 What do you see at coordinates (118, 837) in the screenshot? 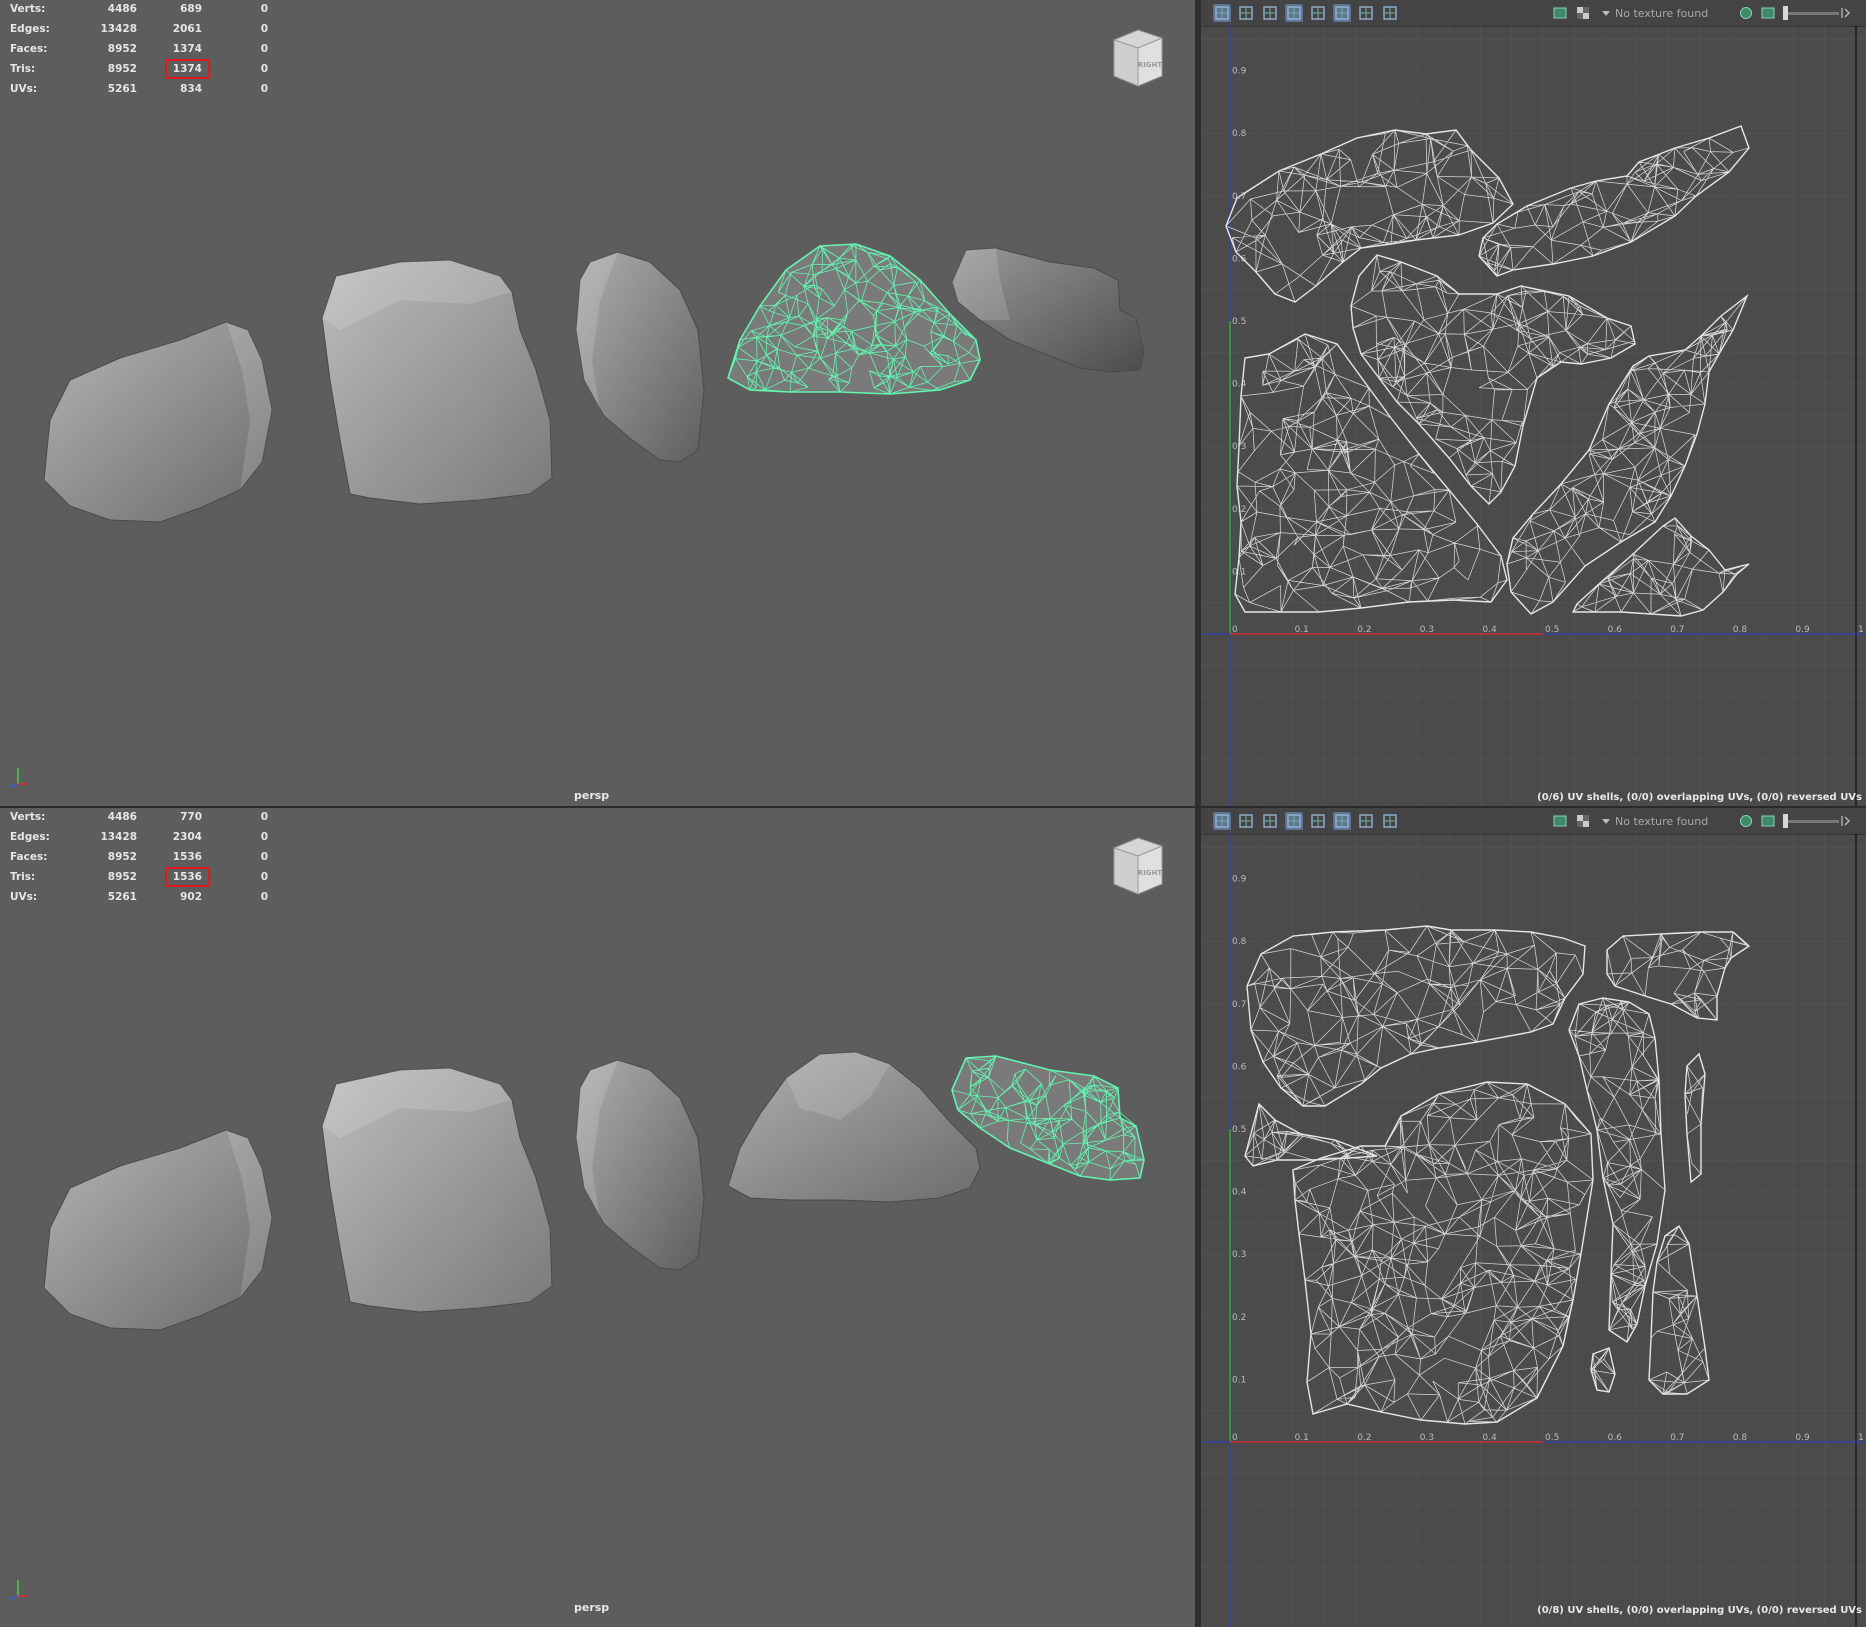
I see `stat-total: 13428` at bounding box center [118, 837].